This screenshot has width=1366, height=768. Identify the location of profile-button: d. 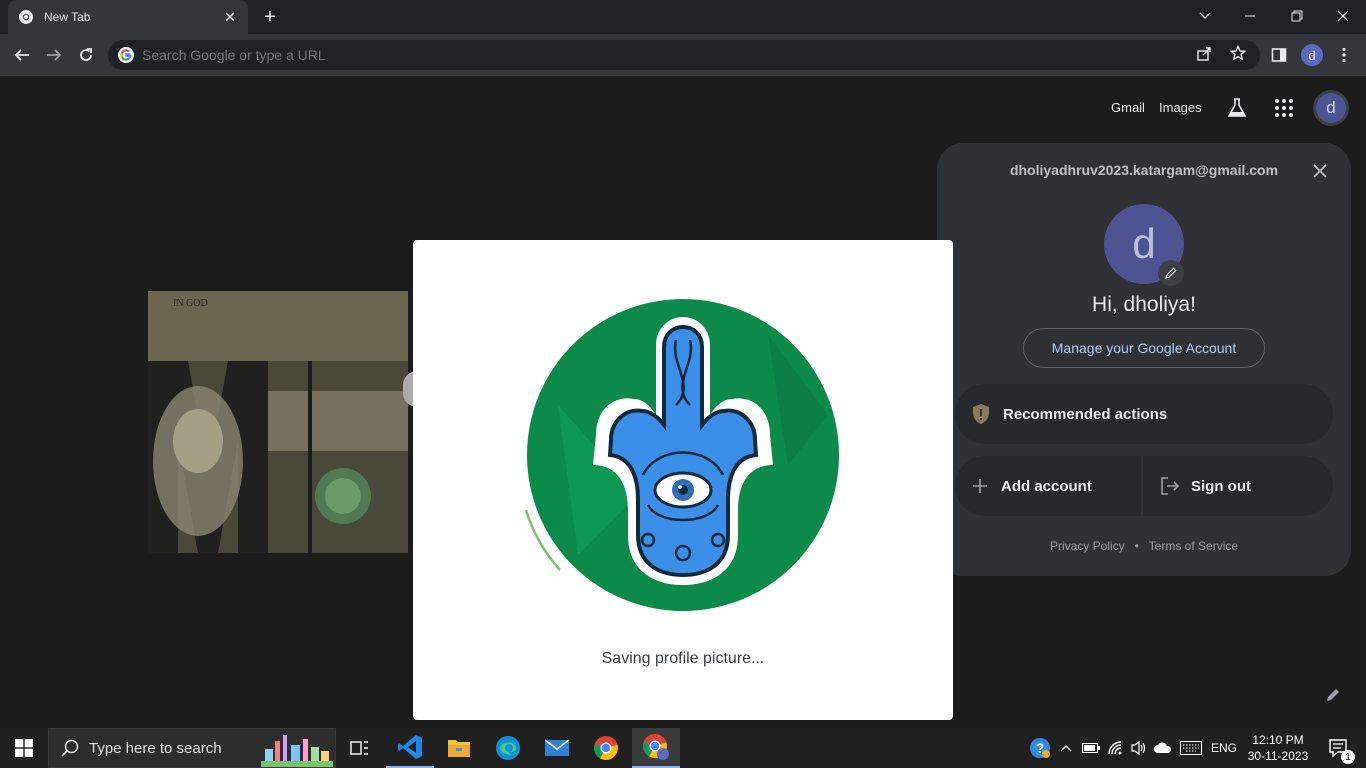
(1312, 55).